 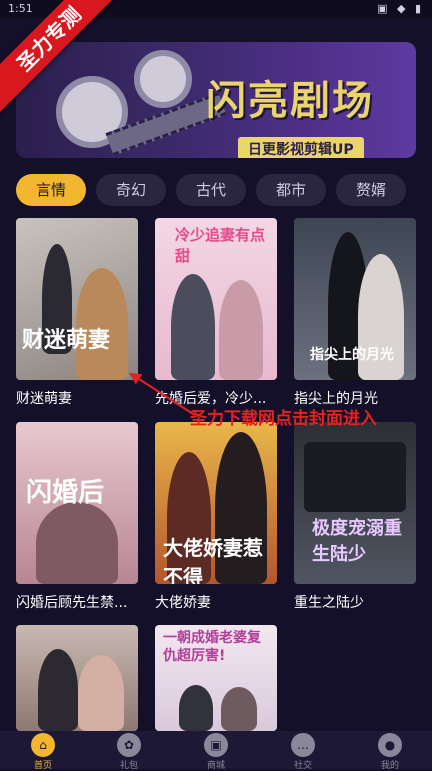 What do you see at coordinates (183, 603) in the screenshot?
I see `drama-title: 大佬娇妻` at bounding box center [183, 603].